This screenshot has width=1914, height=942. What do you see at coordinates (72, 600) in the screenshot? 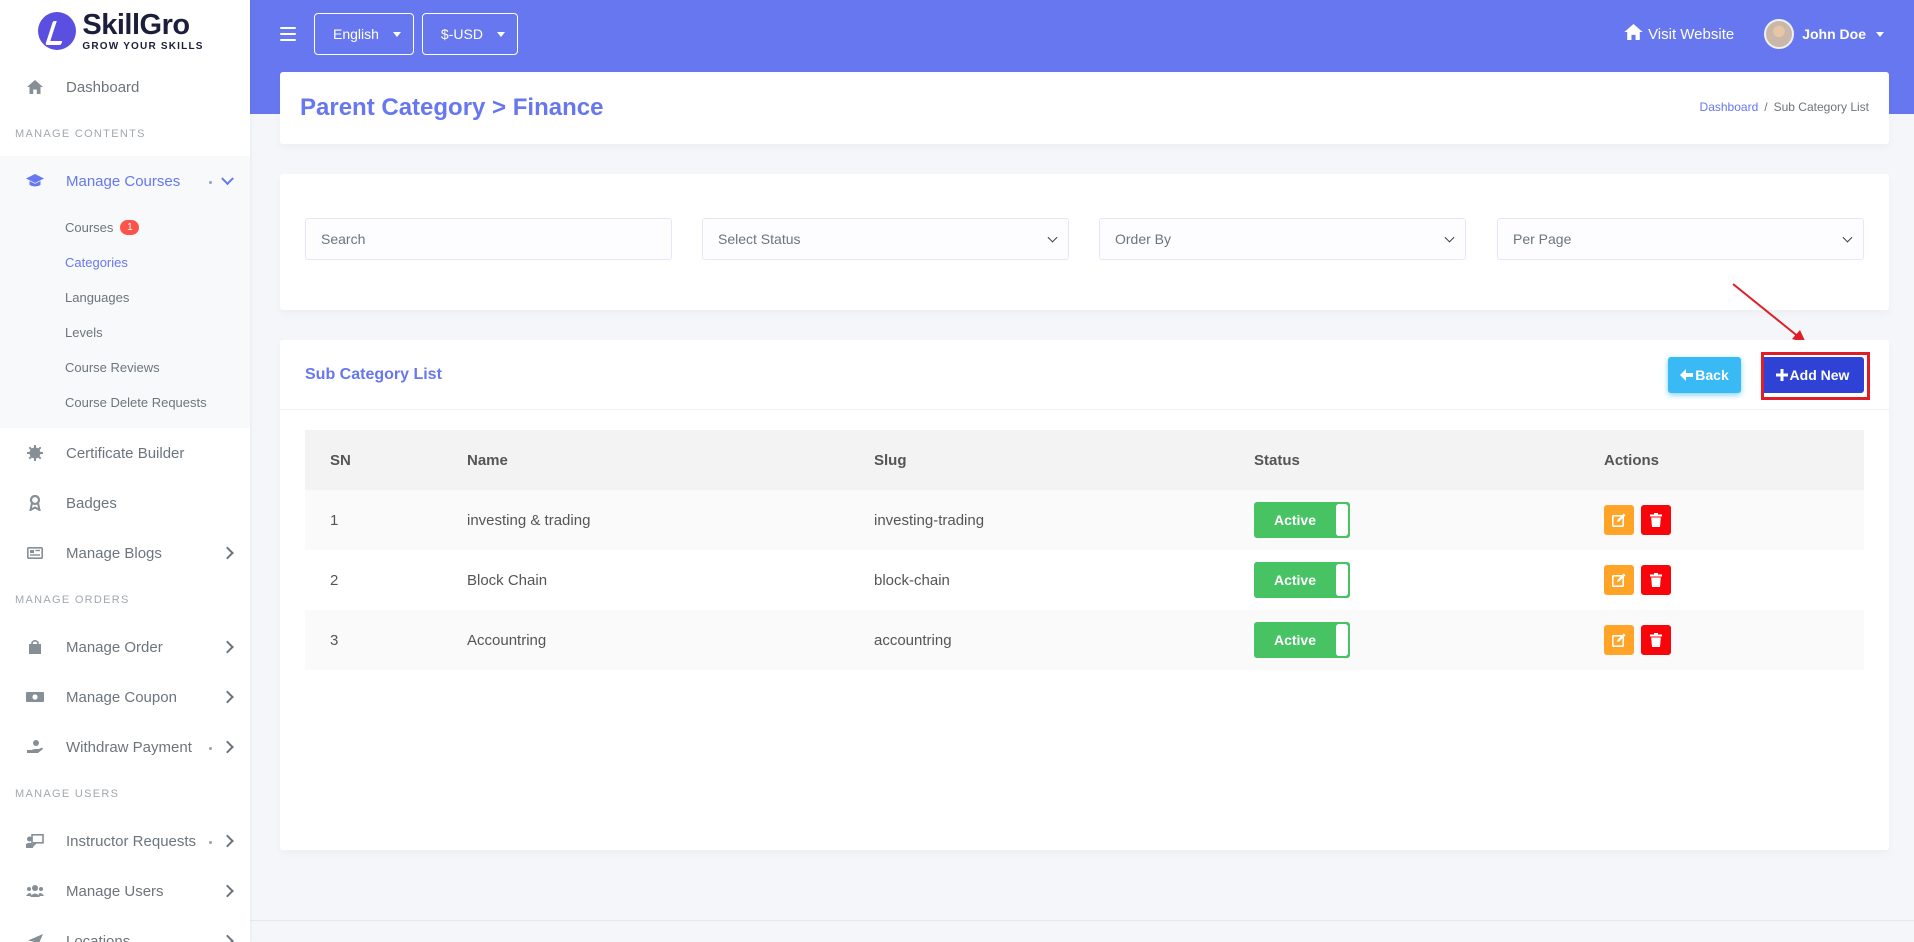
I see `section-header-orders: MANAGE ORDERS` at bounding box center [72, 600].